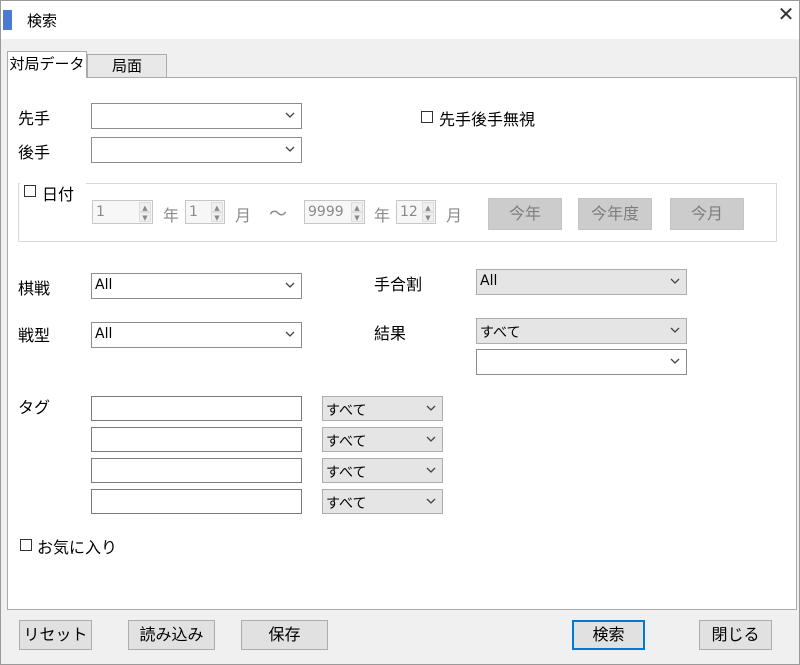  I want to click on gote-select, so click(196, 150).